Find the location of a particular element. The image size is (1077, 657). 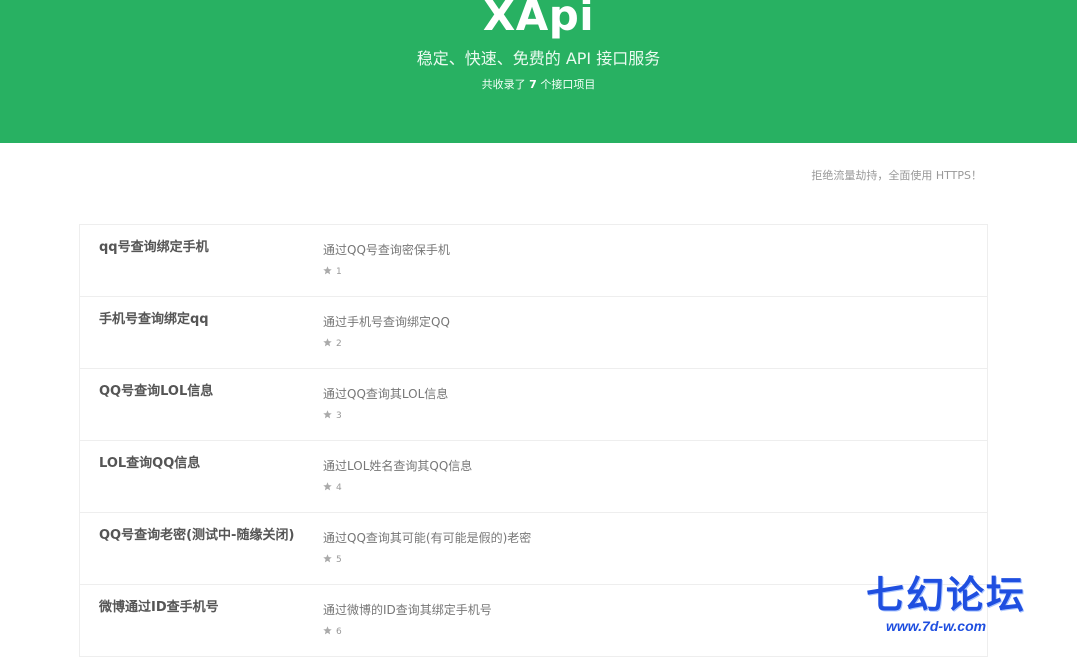

api-meta: 2 is located at coordinates (332, 344).